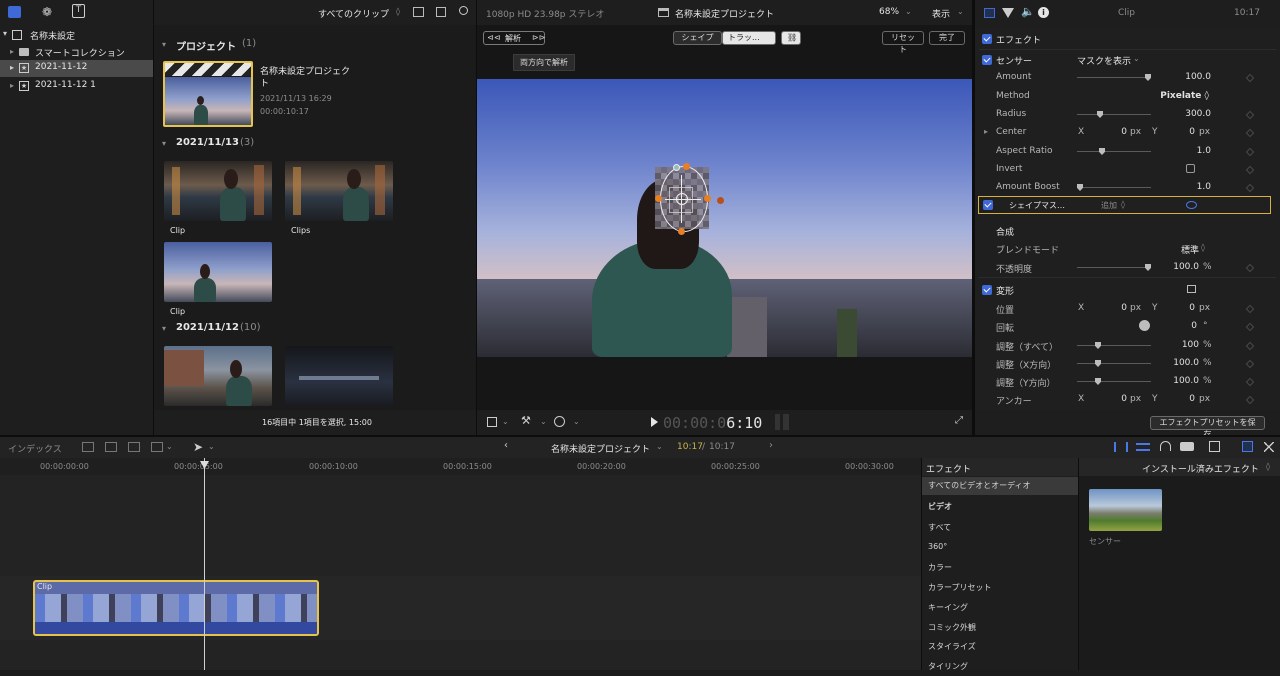 This screenshot has height=676, width=1280. I want to click on filmstrip-view-icon, so click(418, 12).